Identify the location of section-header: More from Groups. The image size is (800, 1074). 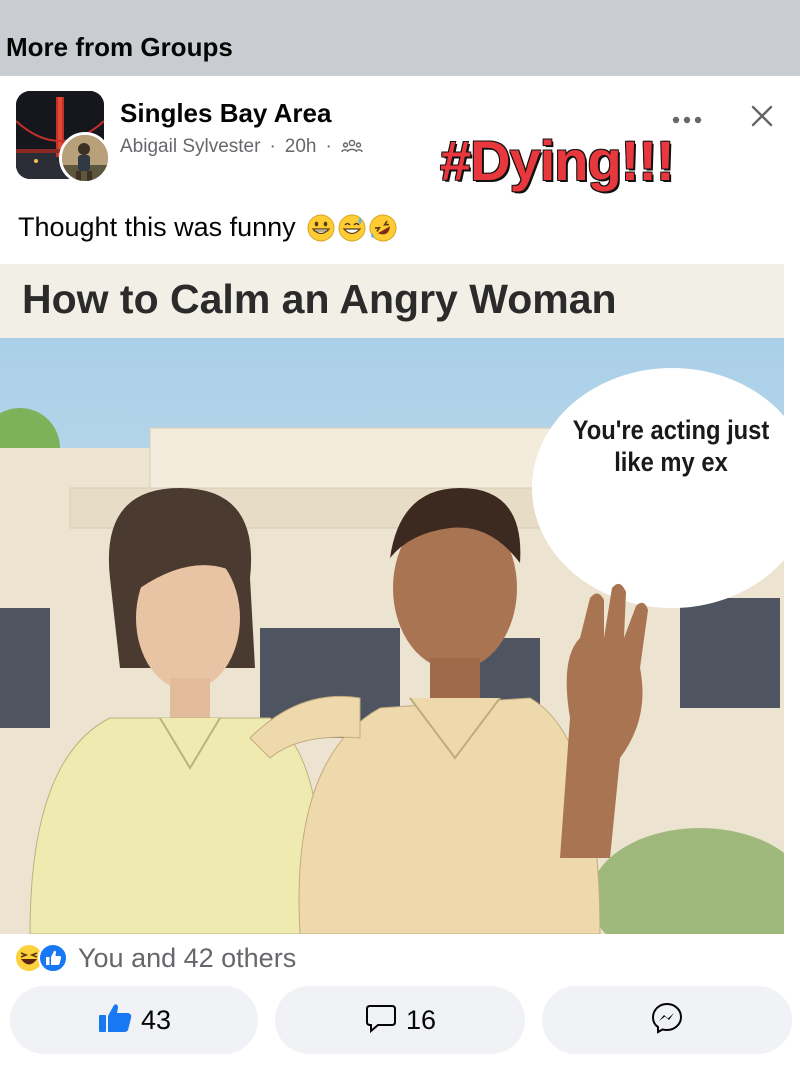
(400, 38).